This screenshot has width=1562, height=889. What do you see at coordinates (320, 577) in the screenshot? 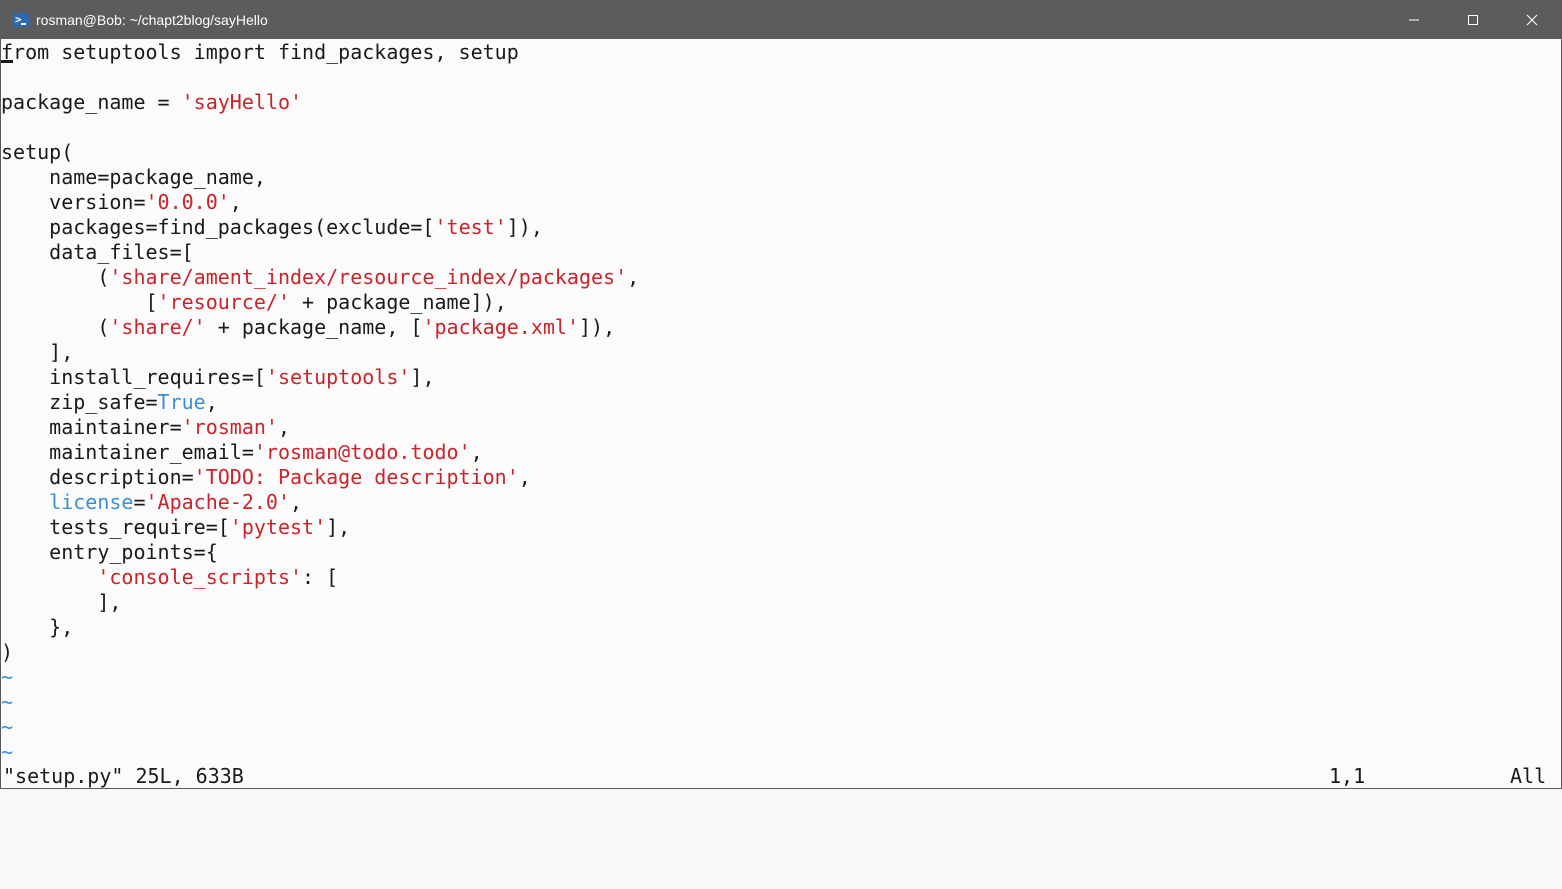
I see `code-token: : [` at bounding box center [320, 577].